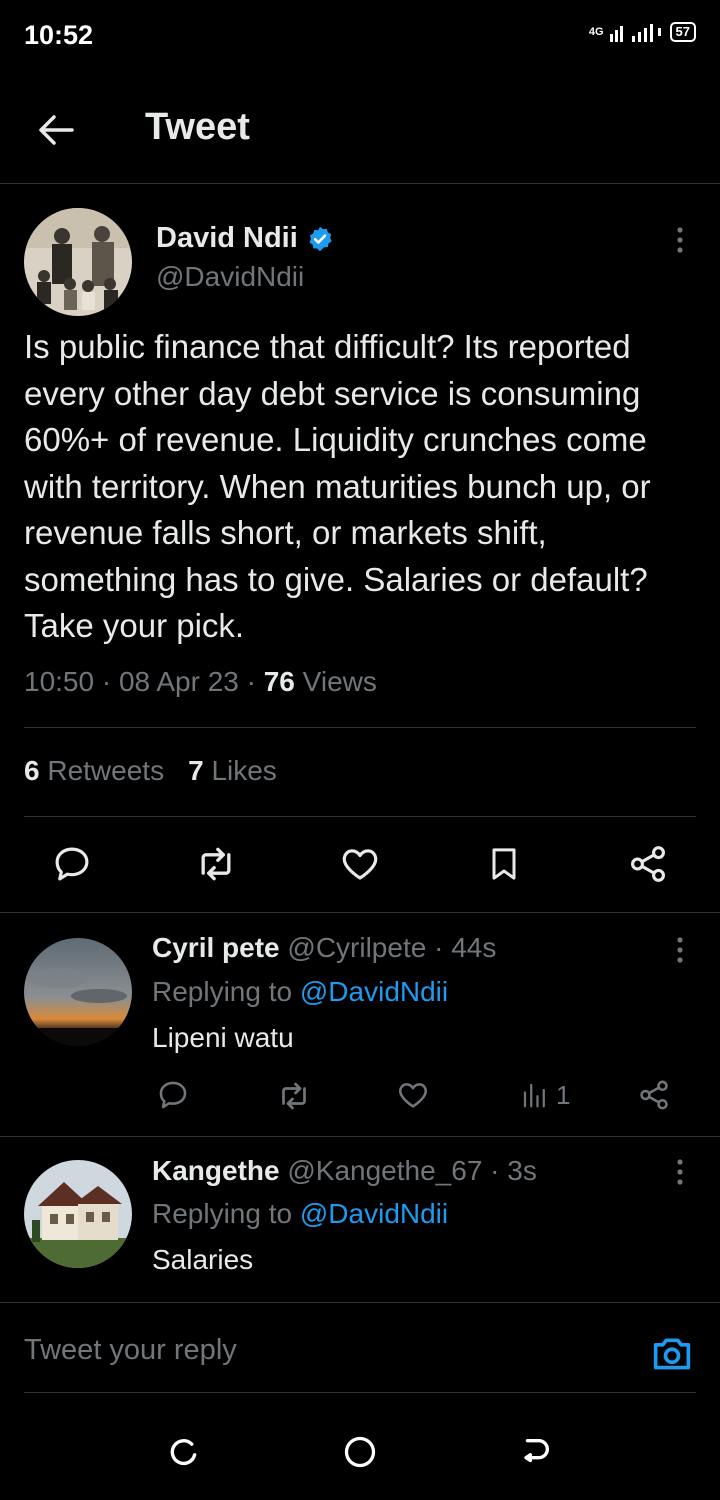 This screenshot has width=720, height=1500. I want to click on reply-share-button, so click(654, 1095).